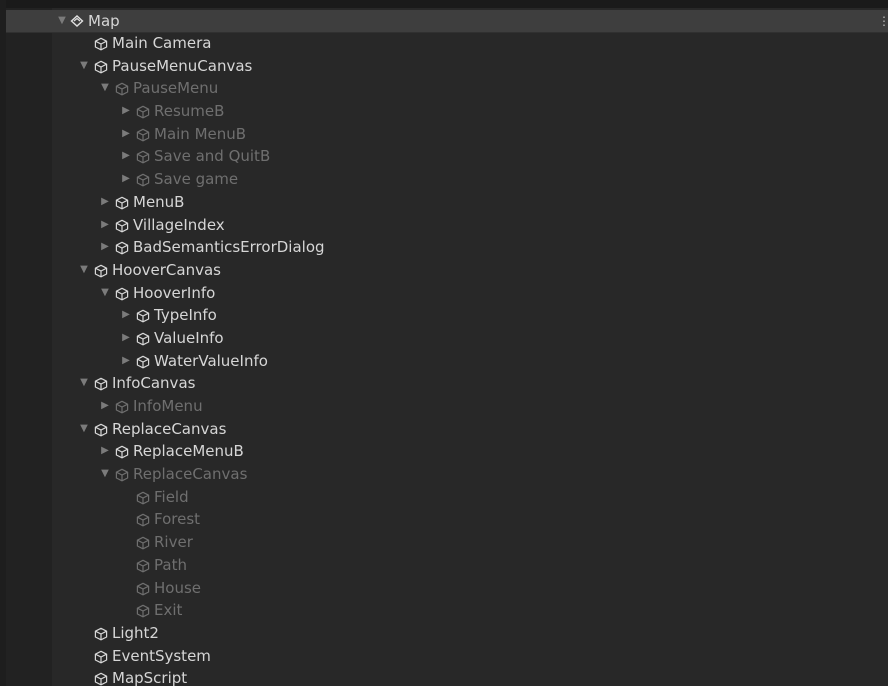  What do you see at coordinates (447, 588) in the screenshot?
I see `hierarchy-item: House` at bounding box center [447, 588].